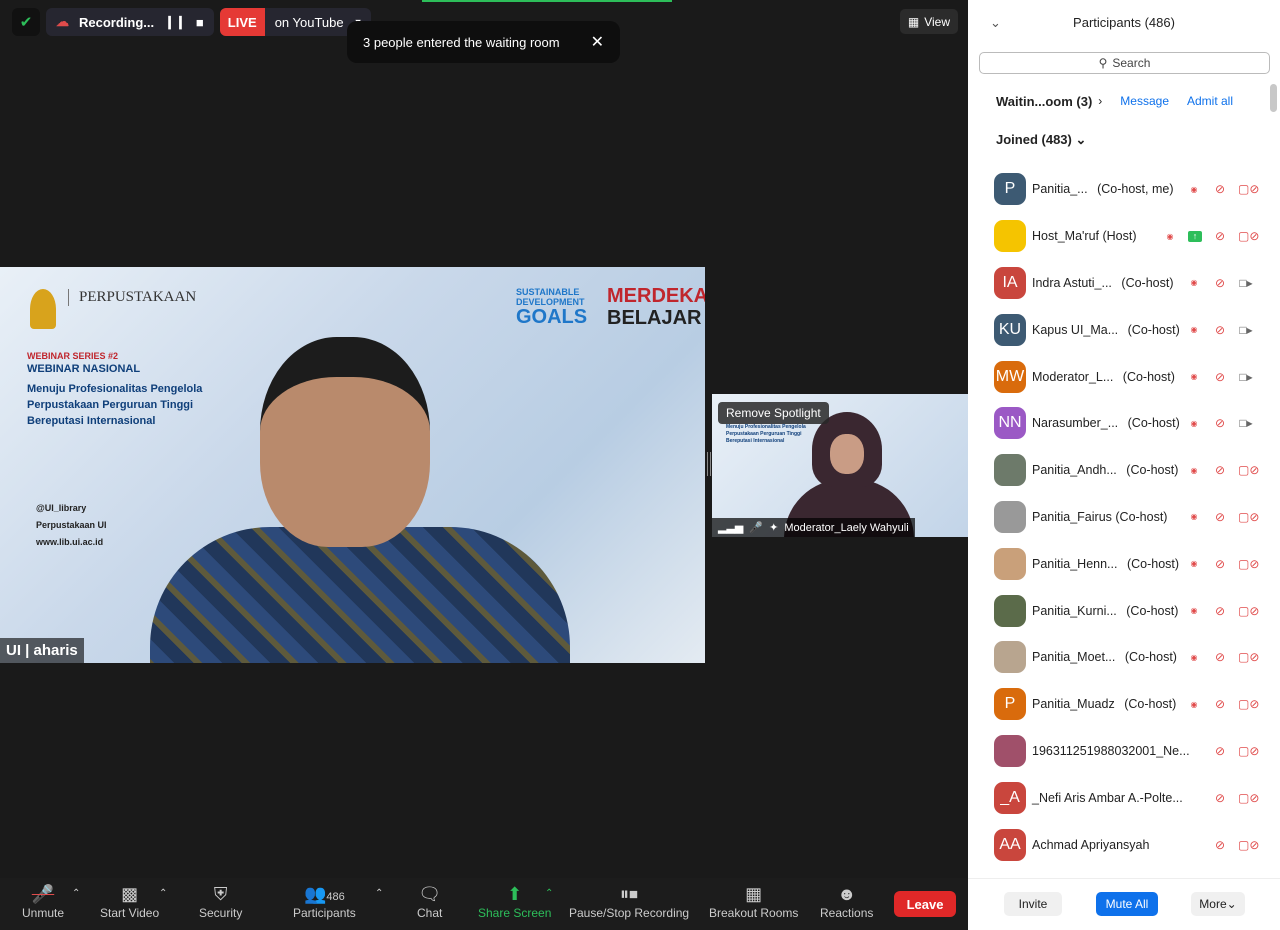 This screenshot has height=930, width=1280. Describe the element at coordinates (1124, 376) in the screenshot. I see `participant-row: MW Moderator_L... (Co-host) ◉ ⊘ □▸` at that location.